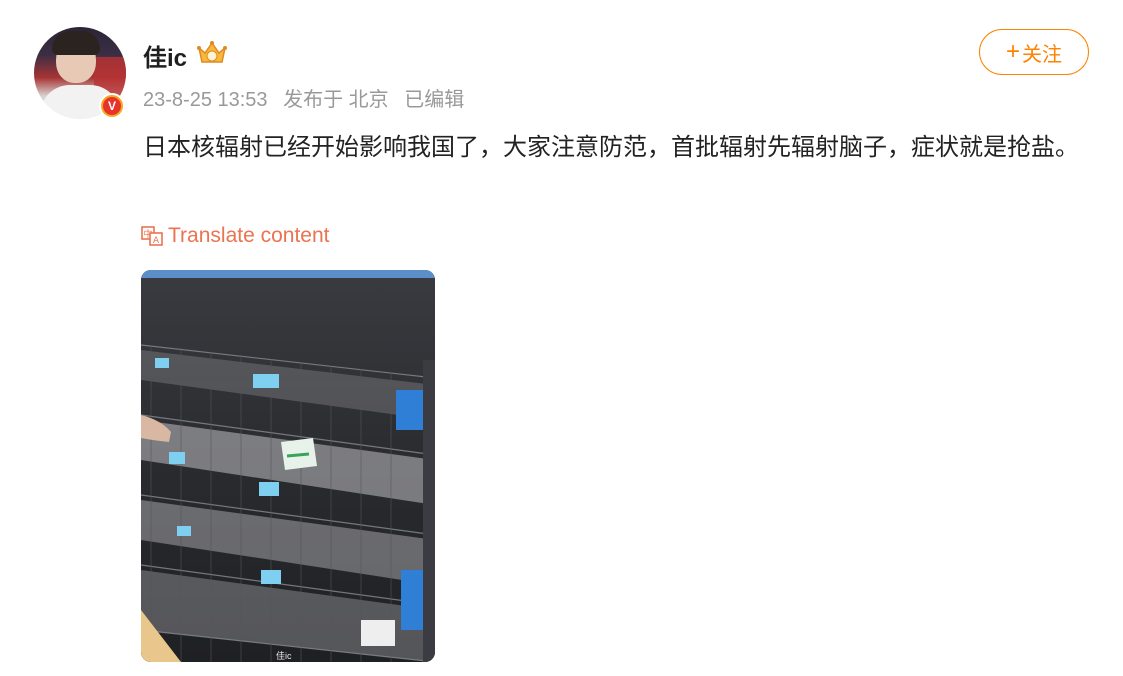 The width and height of the screenshot is (1123, 676). Describe the element at coordinates (336, 100) in the screenshot. I see `post-location: 发布于 北京` at that location.